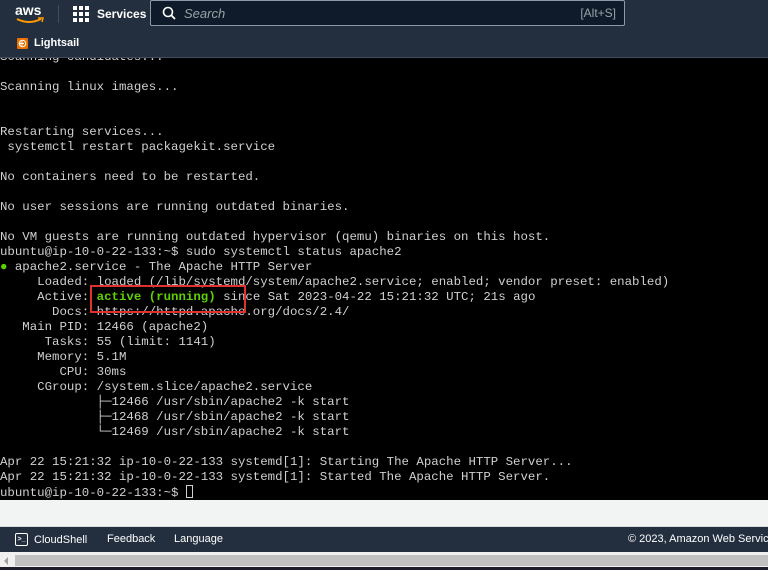 The width and height of the screenshot is (768, 570). What do you see at coordinates (160, 267) in the screenshot?
I see `terminal-line-text: apache2.service - The Apache HTTP Server` at bounding box center [160, 267].